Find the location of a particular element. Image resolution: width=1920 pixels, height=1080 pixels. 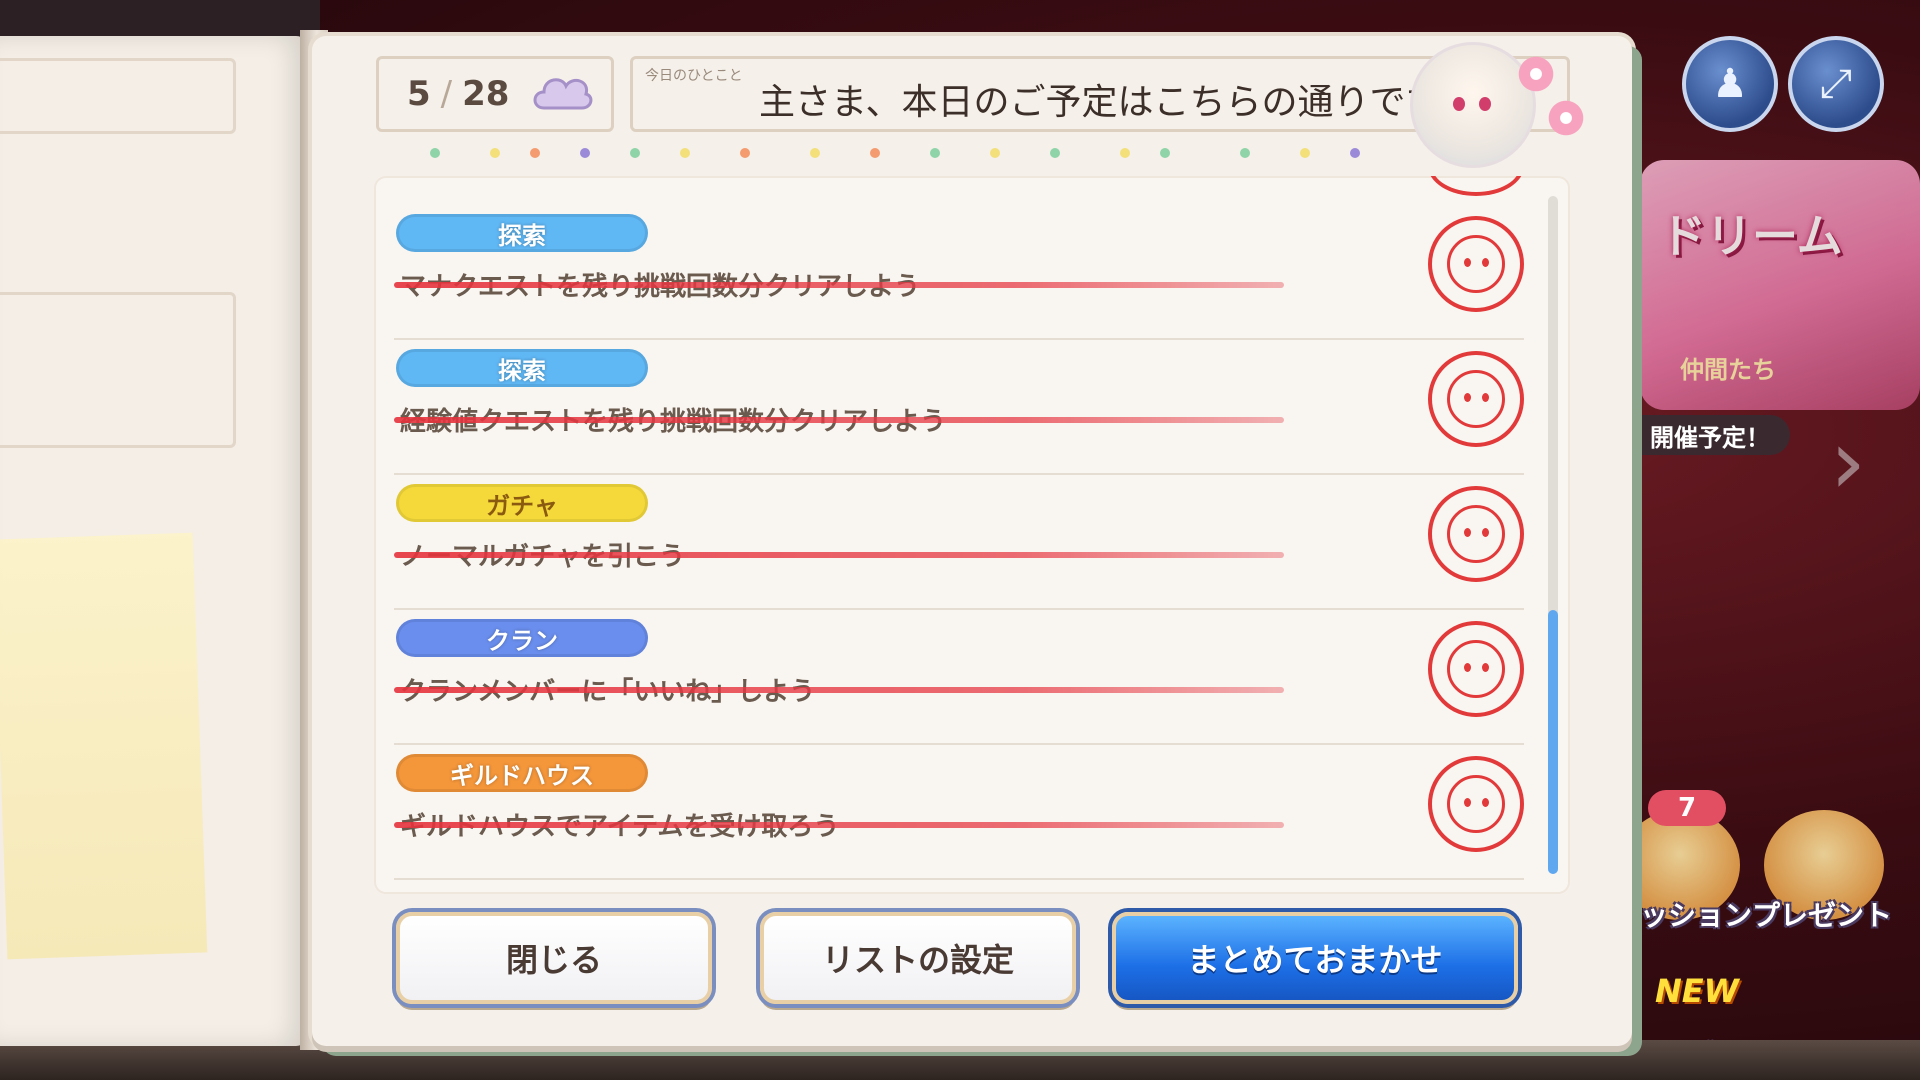

event-title: ドリーム is located at coordinates (1751, 236).